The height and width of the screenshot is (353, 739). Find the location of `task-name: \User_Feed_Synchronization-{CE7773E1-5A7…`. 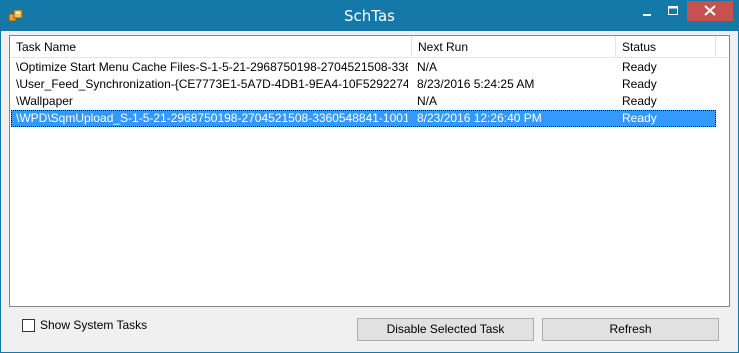

task-name: \User_Feed_Synchronization-{CE7773E1-5A7… is located at coordinates (212, 84).